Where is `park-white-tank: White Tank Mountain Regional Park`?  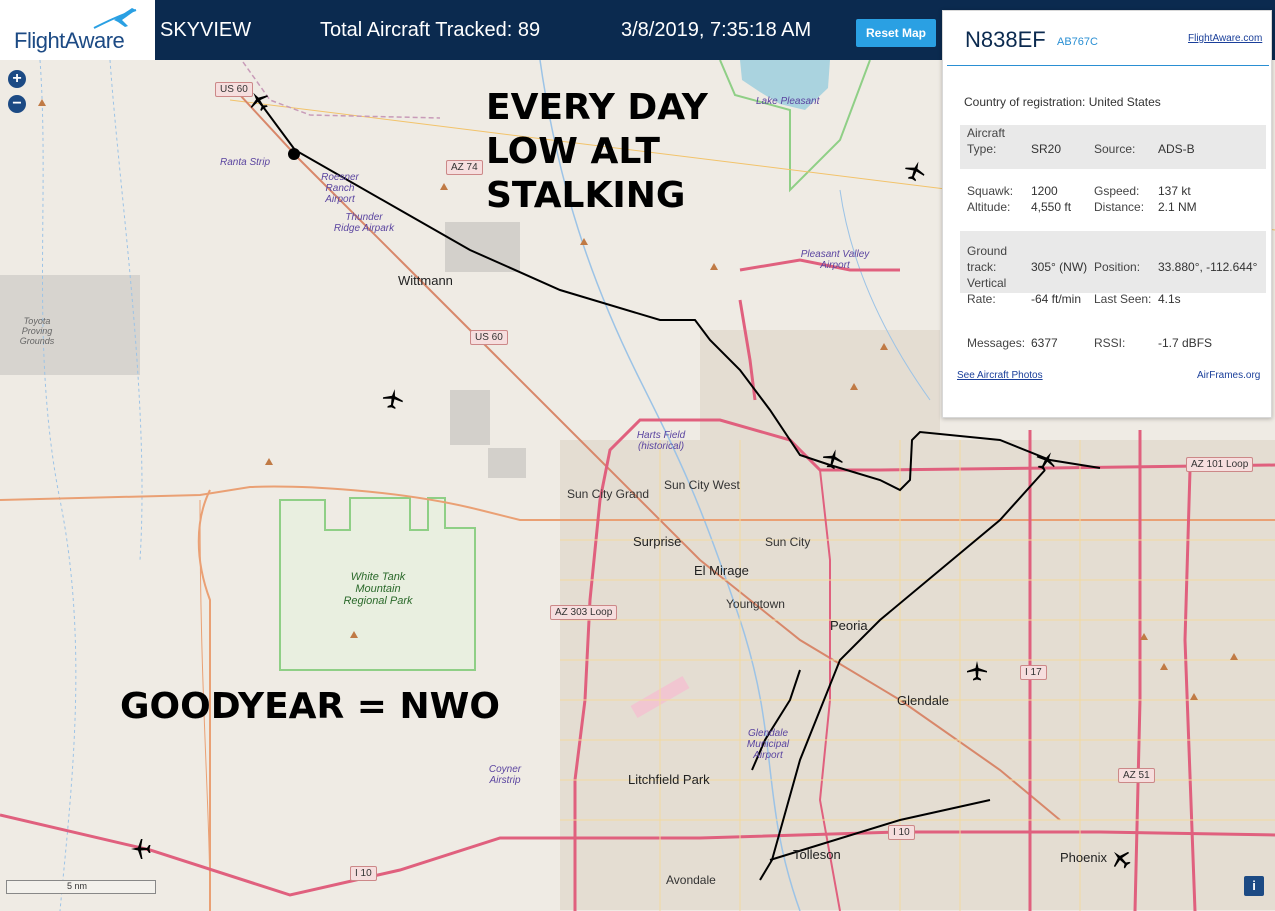 park-white-tank: White Tank Mountain Regional Park is located at coordinates (378, 589).